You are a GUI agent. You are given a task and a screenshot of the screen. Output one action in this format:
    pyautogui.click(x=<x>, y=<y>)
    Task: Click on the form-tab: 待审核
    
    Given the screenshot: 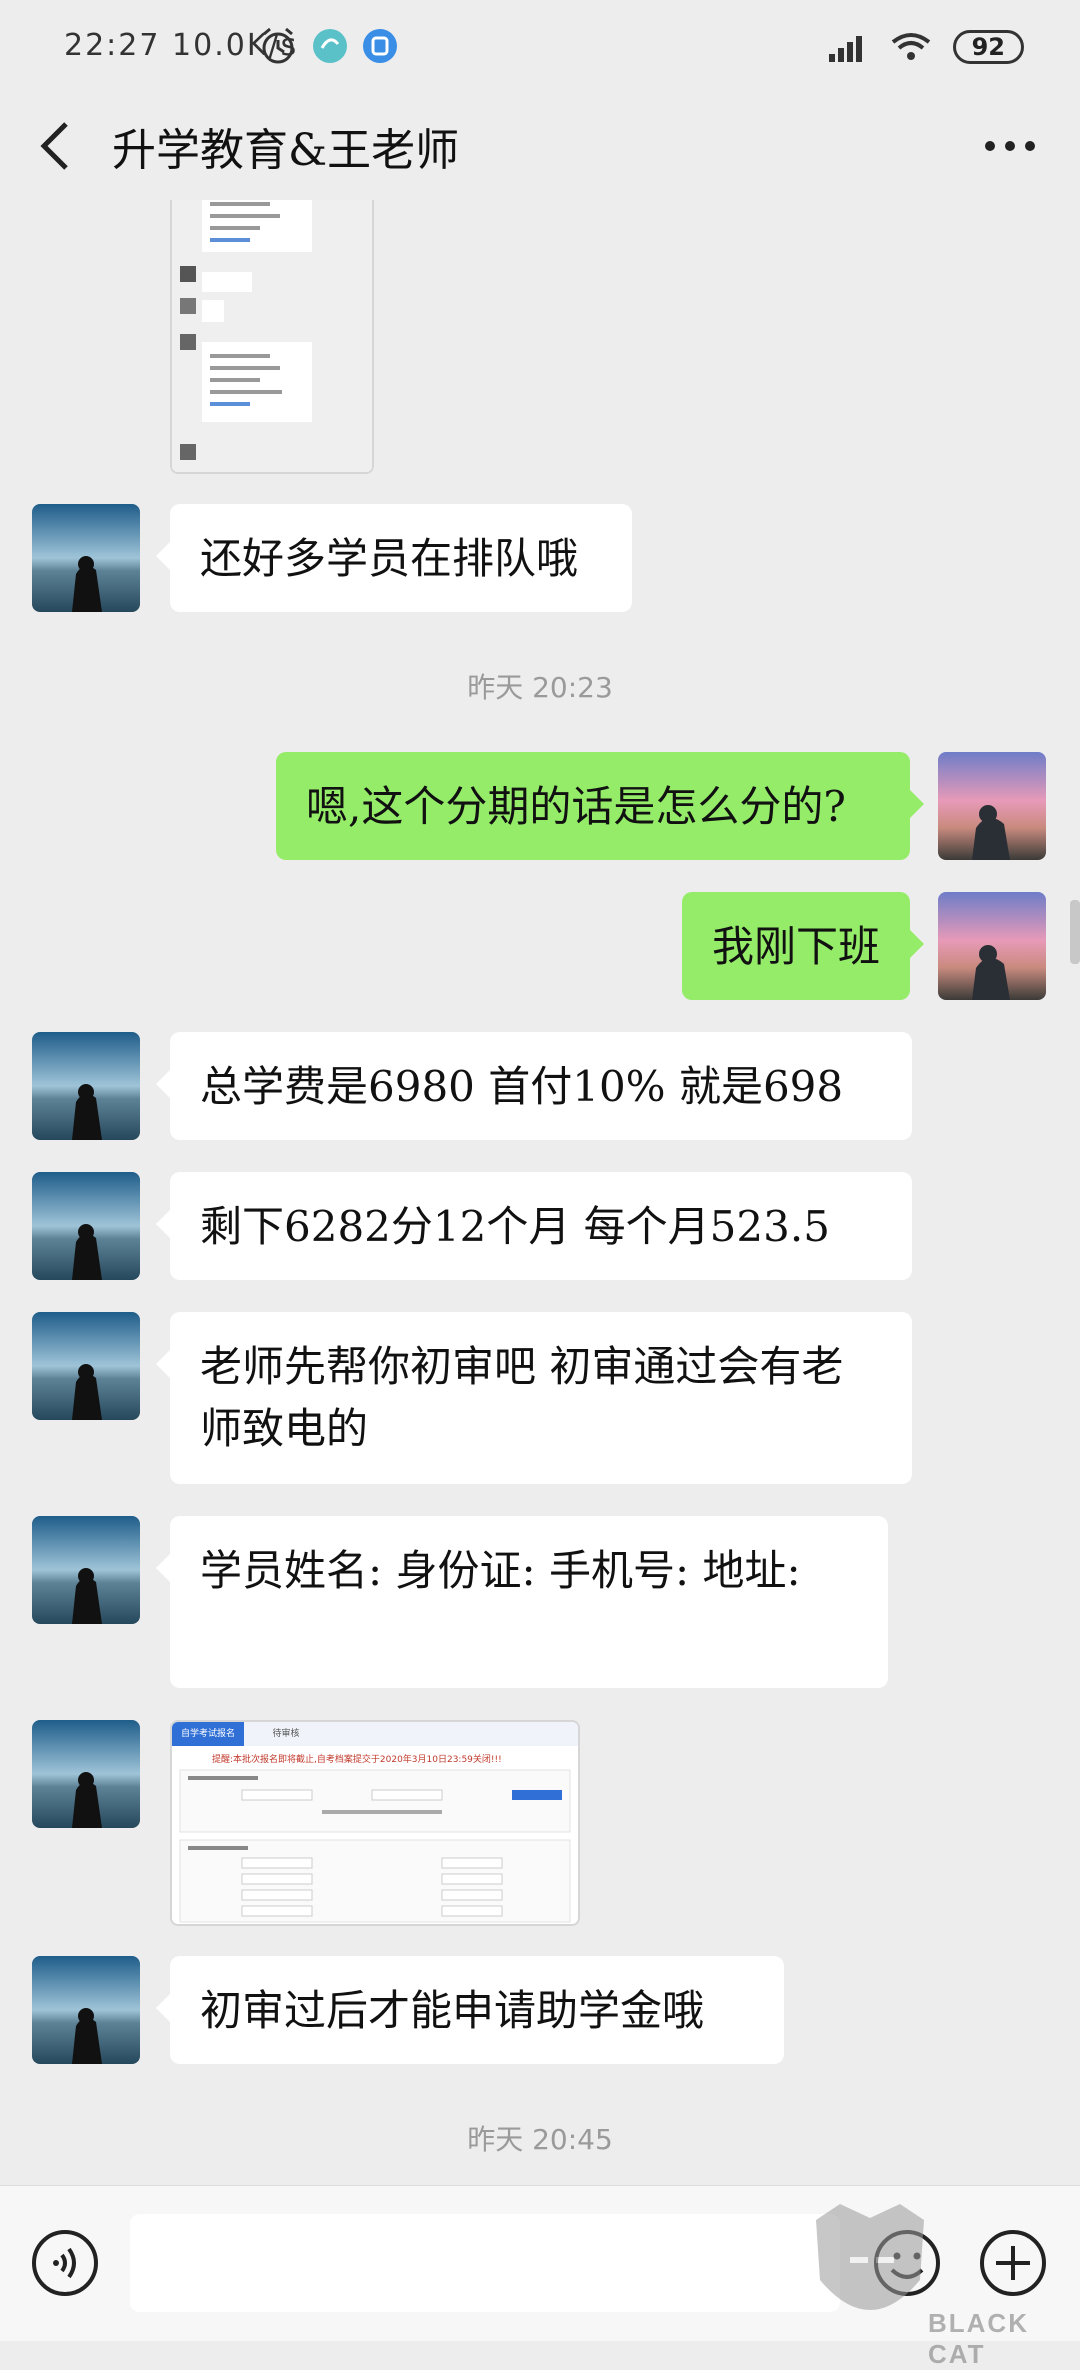 What is the action you would take?
    pyautogui.click(x=286, y=1734)
    